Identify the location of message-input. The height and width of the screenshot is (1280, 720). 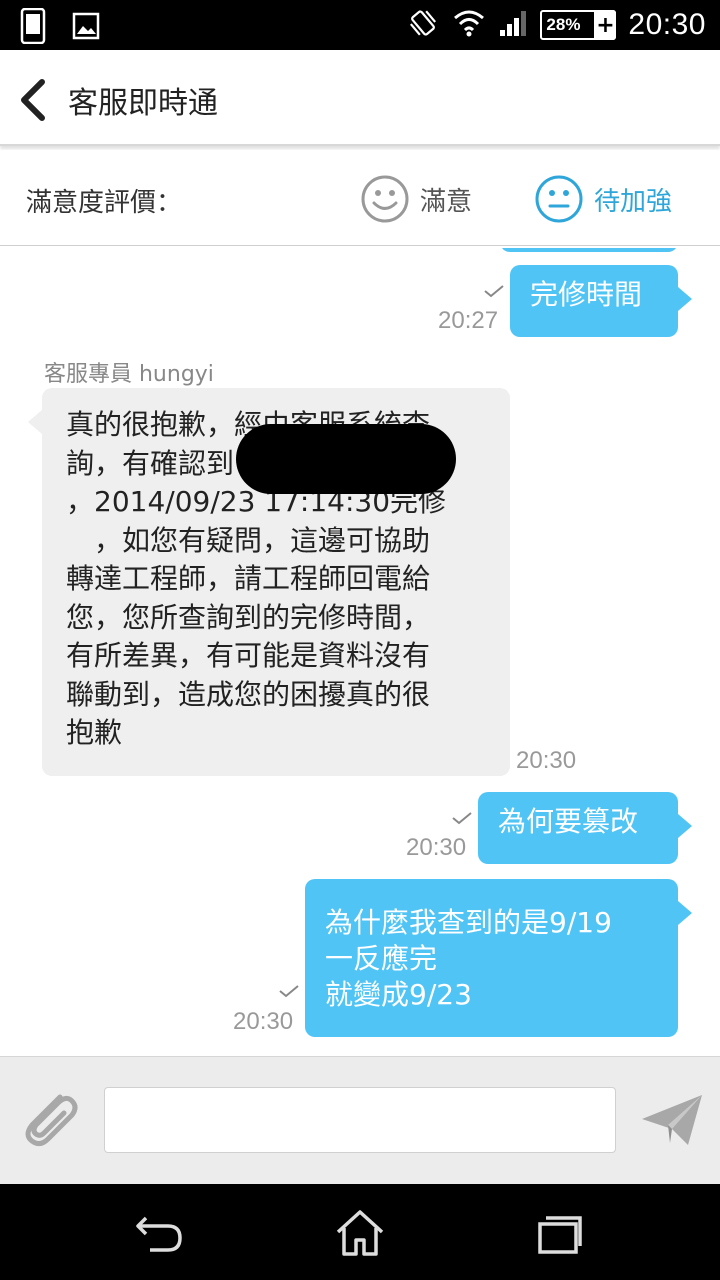
(360, 1120).